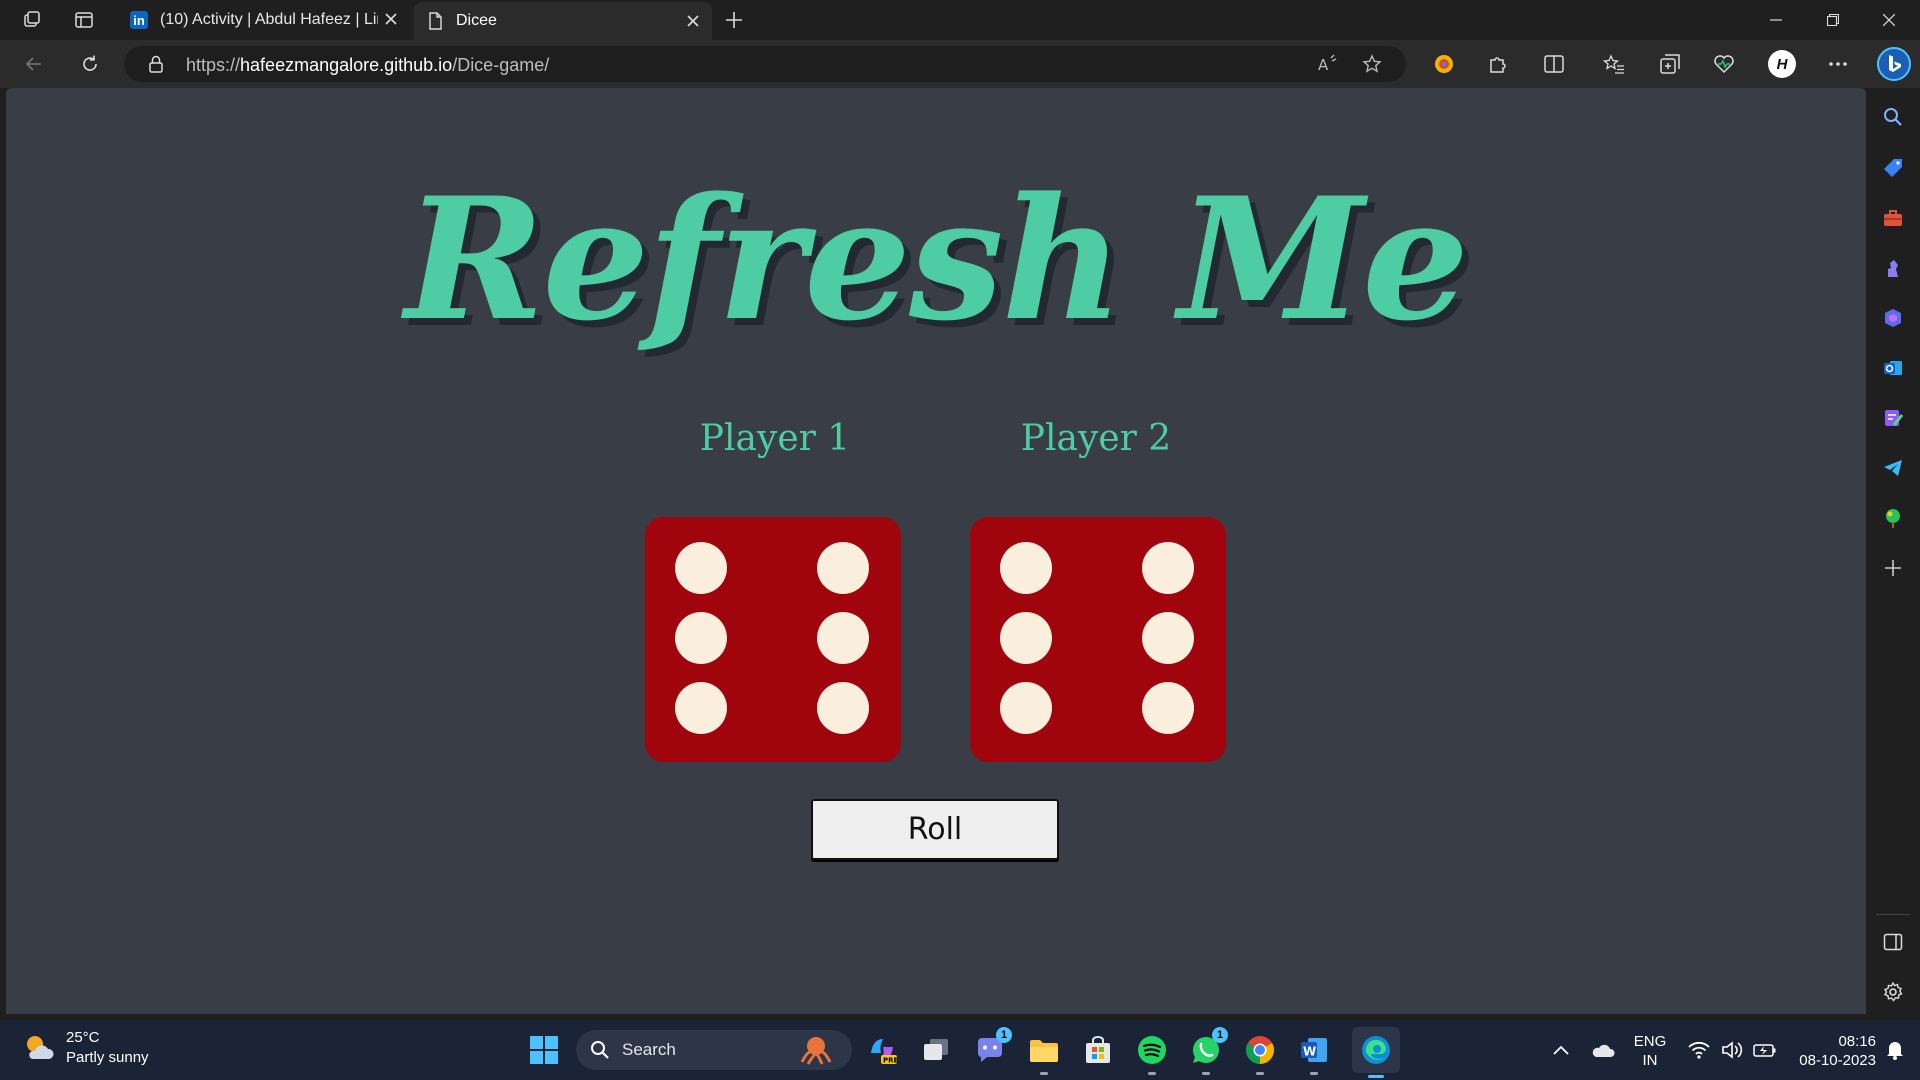  Describe the element at coordinates (501, 65) in the screenshot. I see `url-path: /Dice-game/` at that location.